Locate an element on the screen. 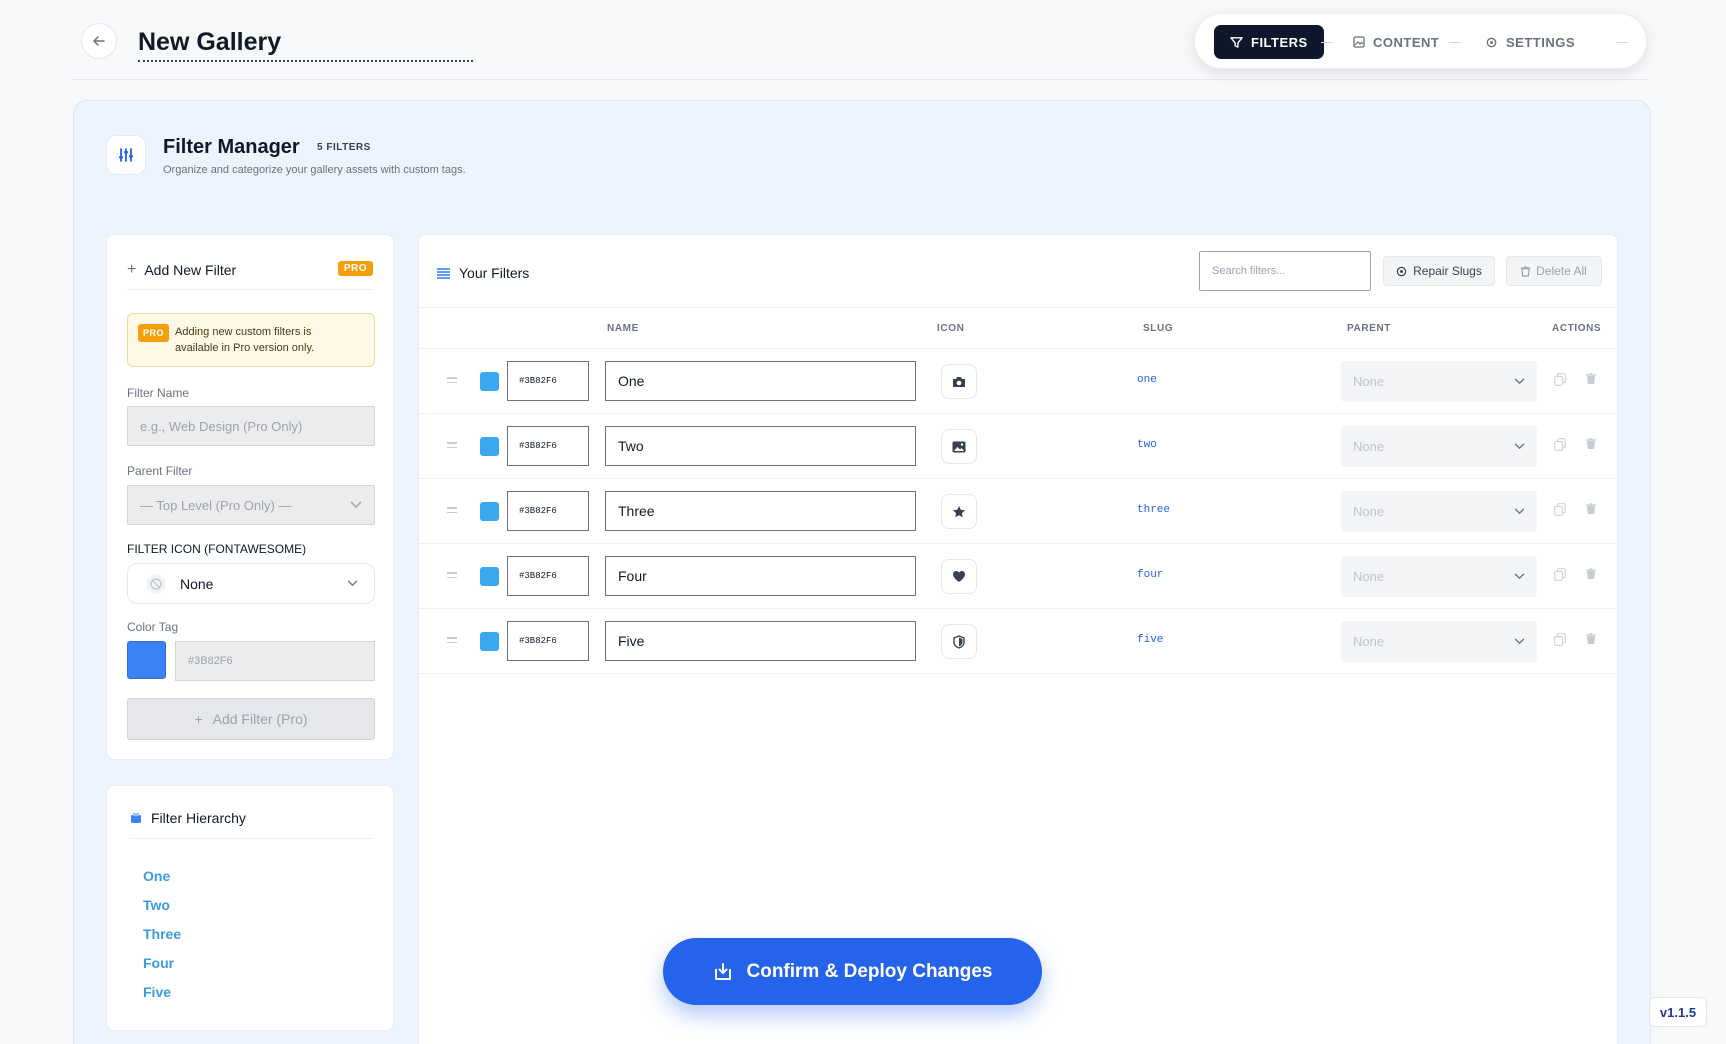  arrow-left-icon is located at coordinates (98, 41).